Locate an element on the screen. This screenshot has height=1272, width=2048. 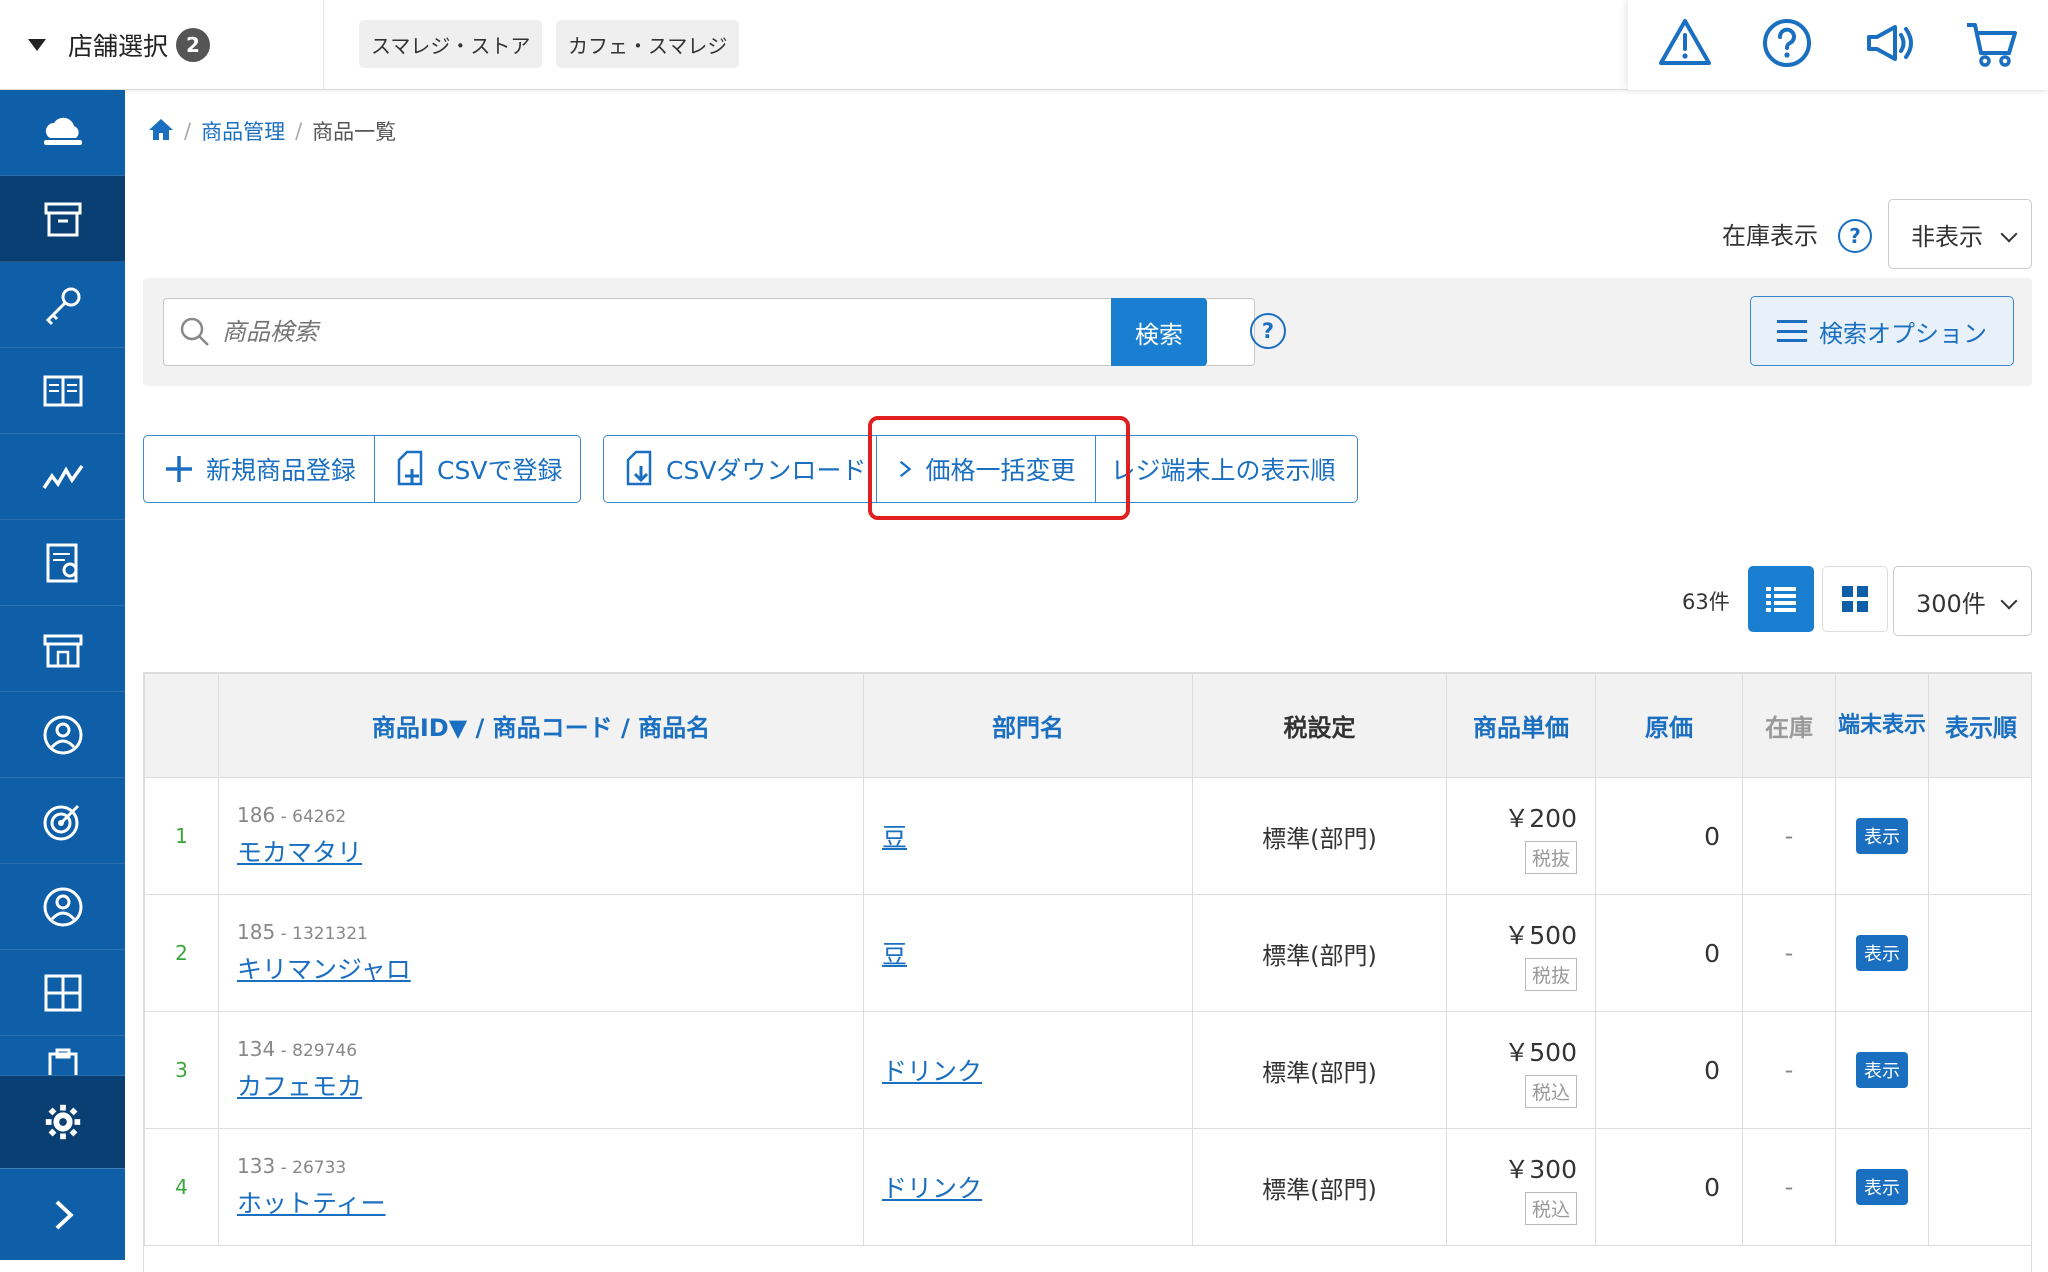
file-download-icon is located at coordinates (639, 468).